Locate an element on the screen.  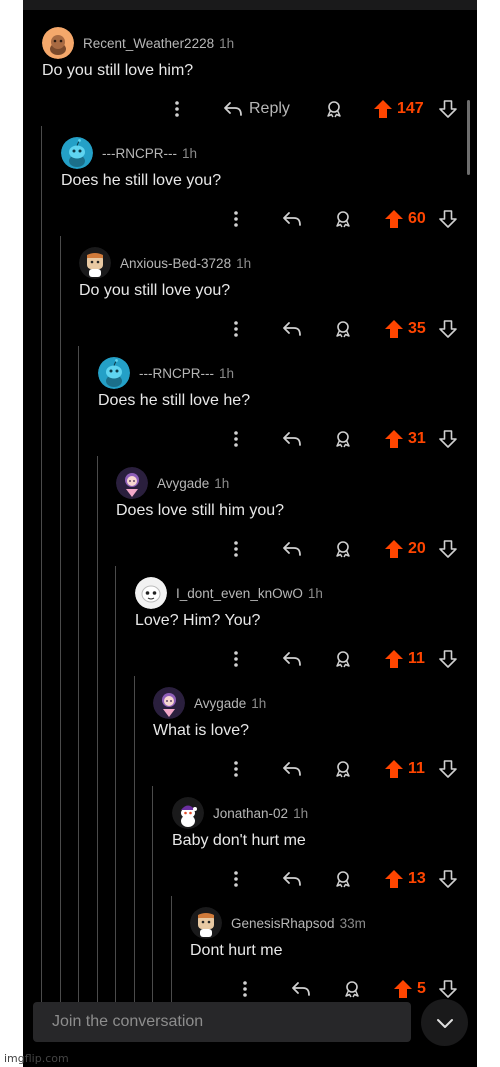
comment: GenesisRhapsod 33m Dont hurt me 5 is located at coordinates (250, 951).